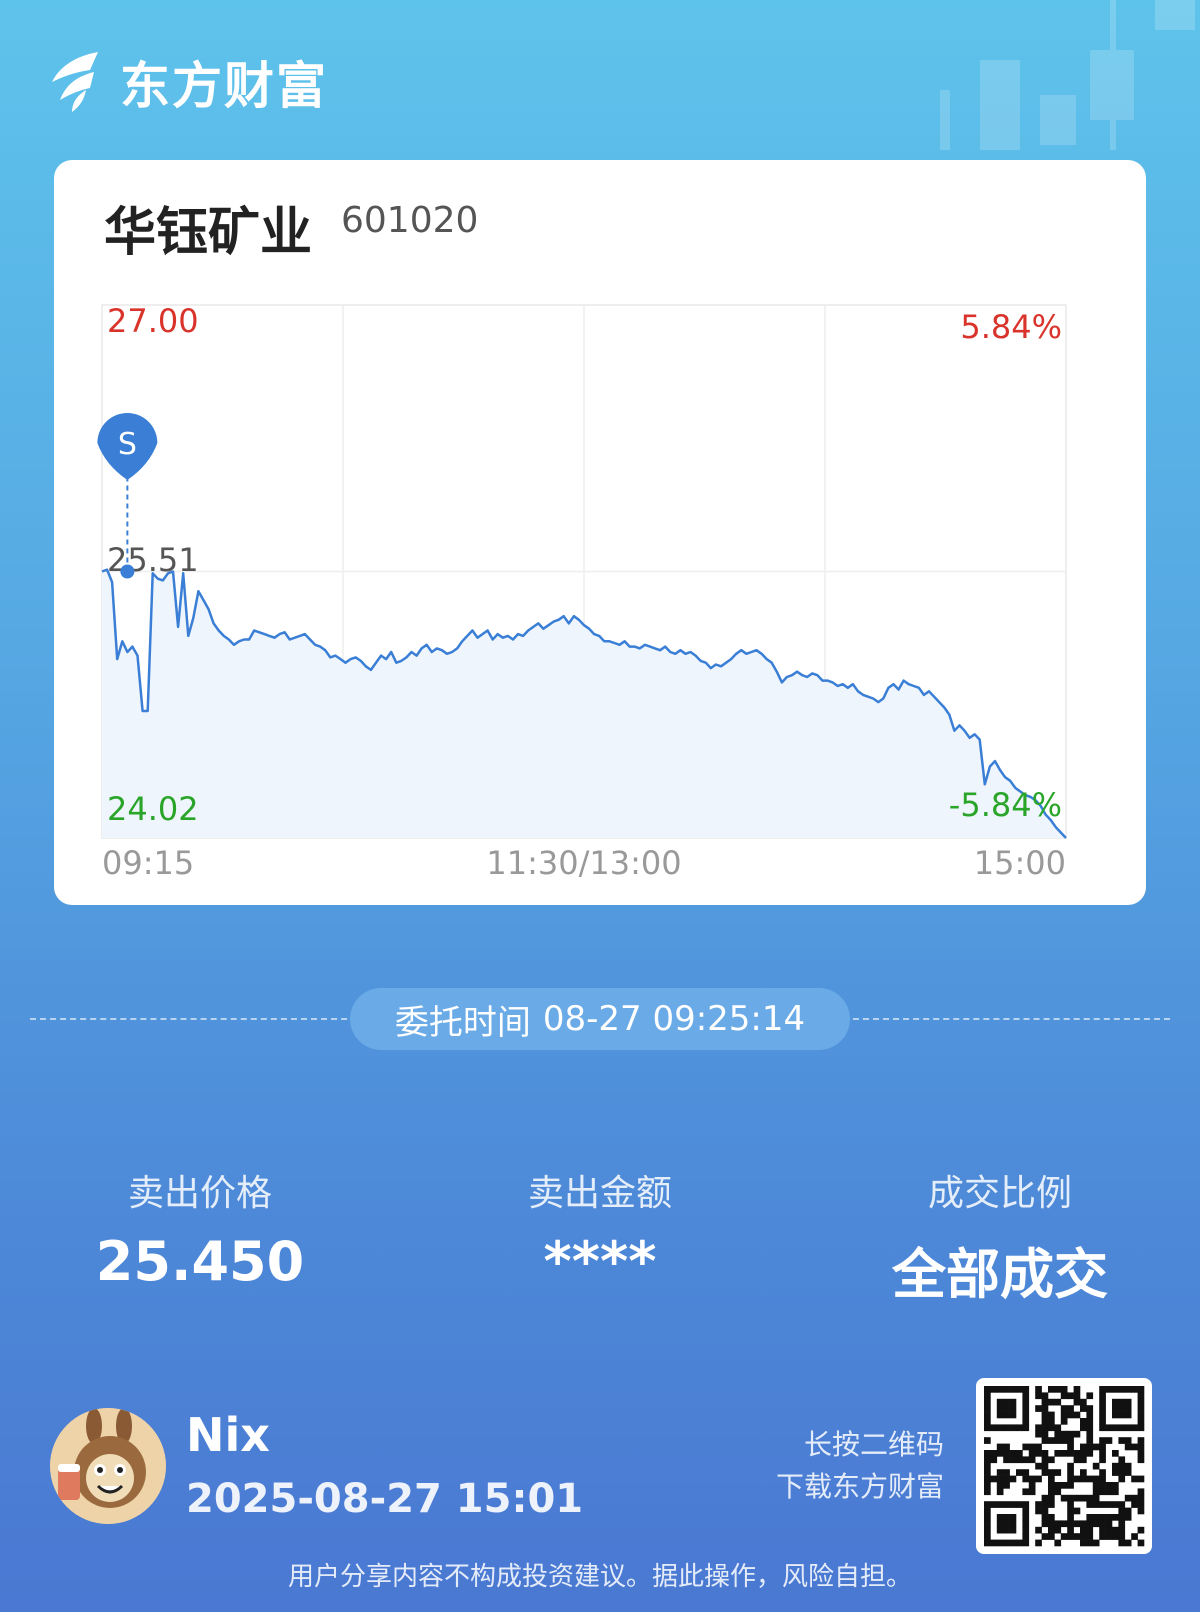 The image size is (1200, 1612). Describe the element at coordinates (1020, 863) in the screenshot. I see `x-label-end: 15:00` at that location.